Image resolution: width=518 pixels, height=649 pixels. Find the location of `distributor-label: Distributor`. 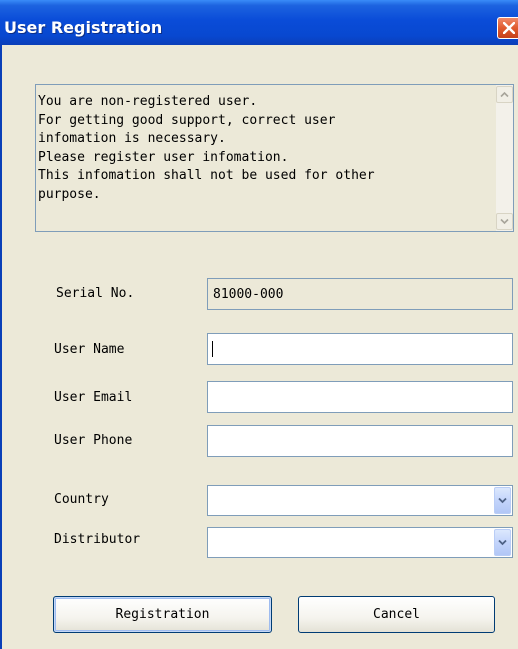

distributor-label: Distributor is located at coordinates (97, 539).